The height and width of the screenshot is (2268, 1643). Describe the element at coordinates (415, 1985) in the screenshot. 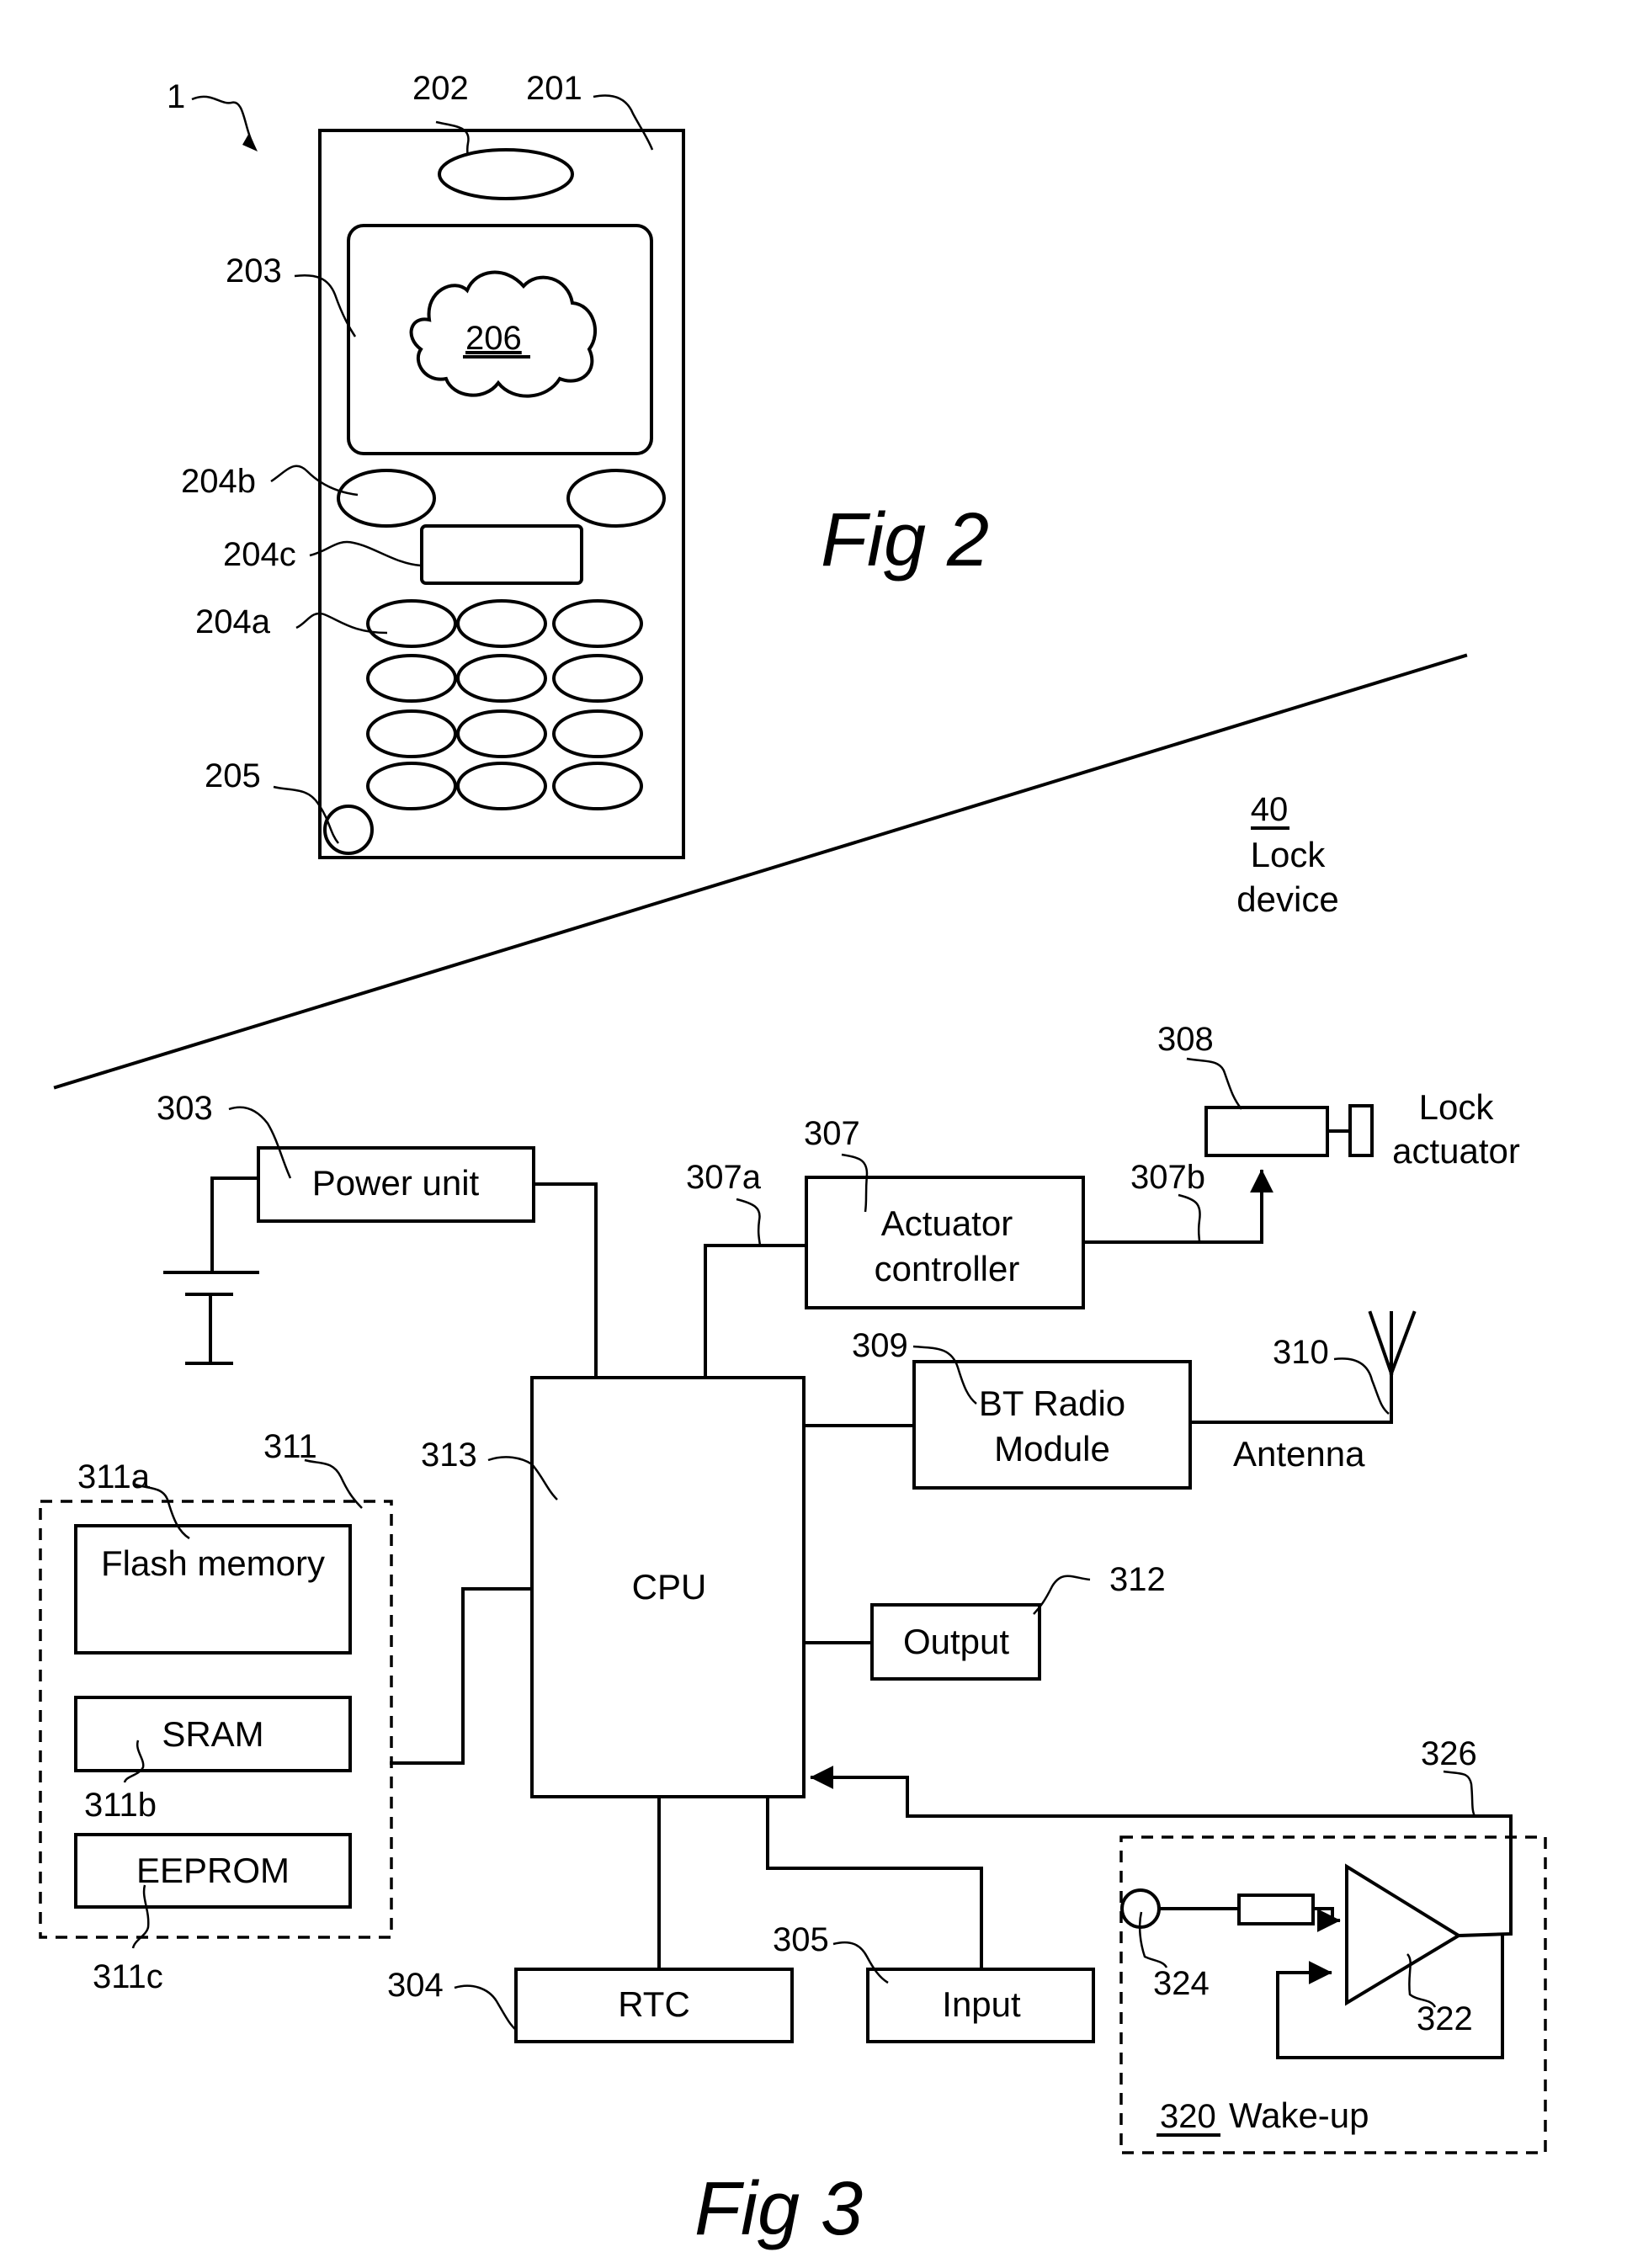

I see `ref-304: 304` at that location.